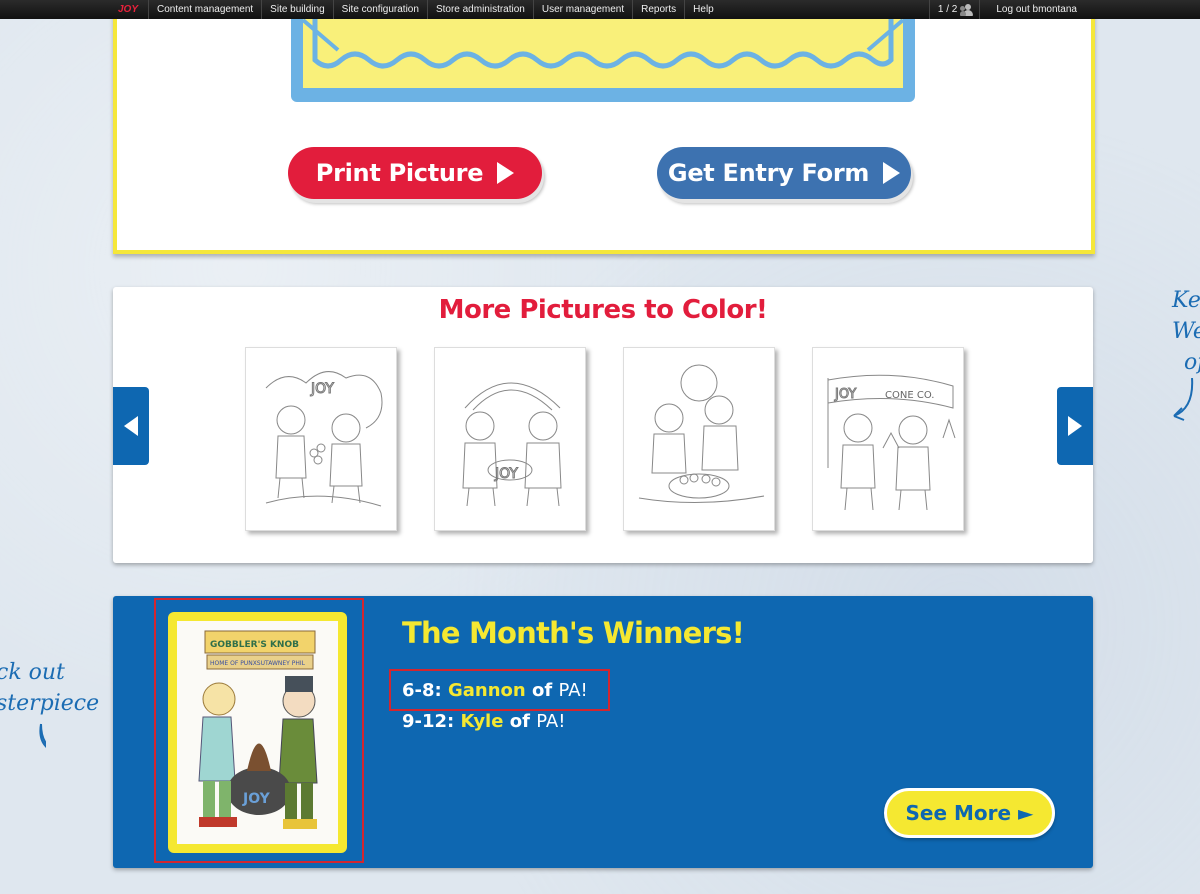  I want to click on winner-name-link: Kyle, so click(482, 721).